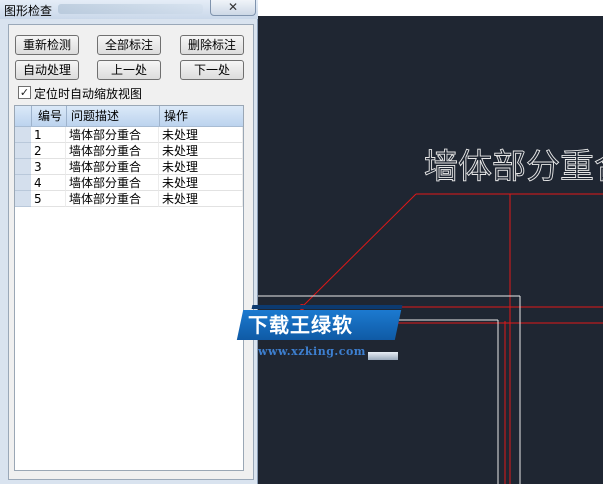  What do you see at coordinates (359, 250) in the screenshot?
I see `cad-red-line` at bounding box center [359, 250].